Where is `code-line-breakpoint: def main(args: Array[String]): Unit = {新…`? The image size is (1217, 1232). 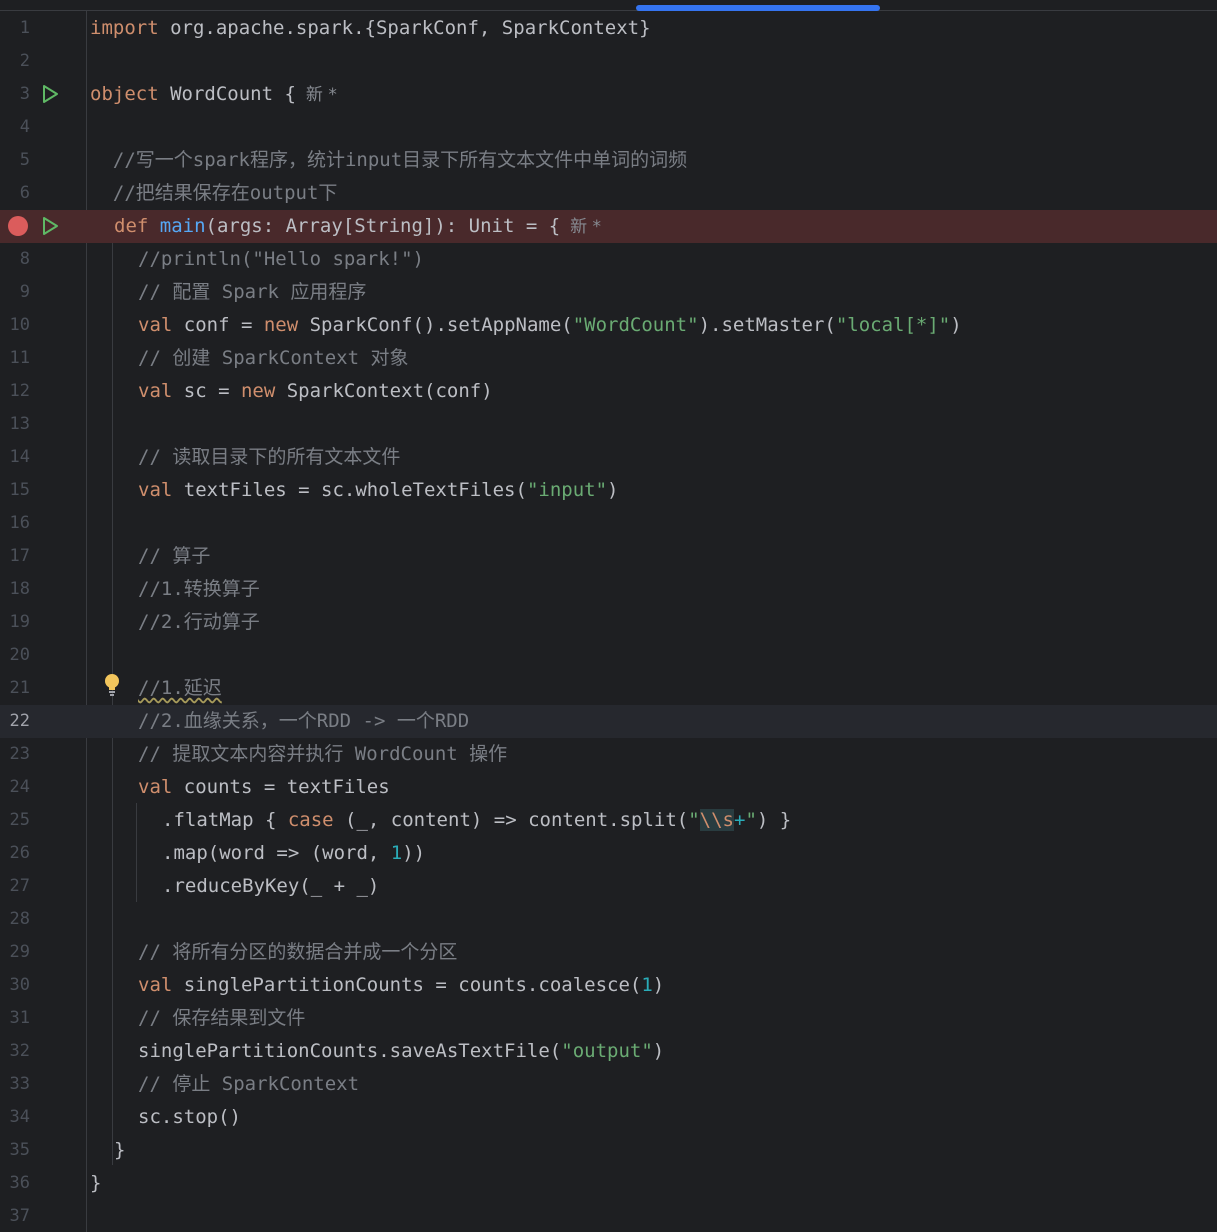
code-line-breakpoint: def main(args: Array[String]): Unit = {新… is located at coordinates (608, 226).